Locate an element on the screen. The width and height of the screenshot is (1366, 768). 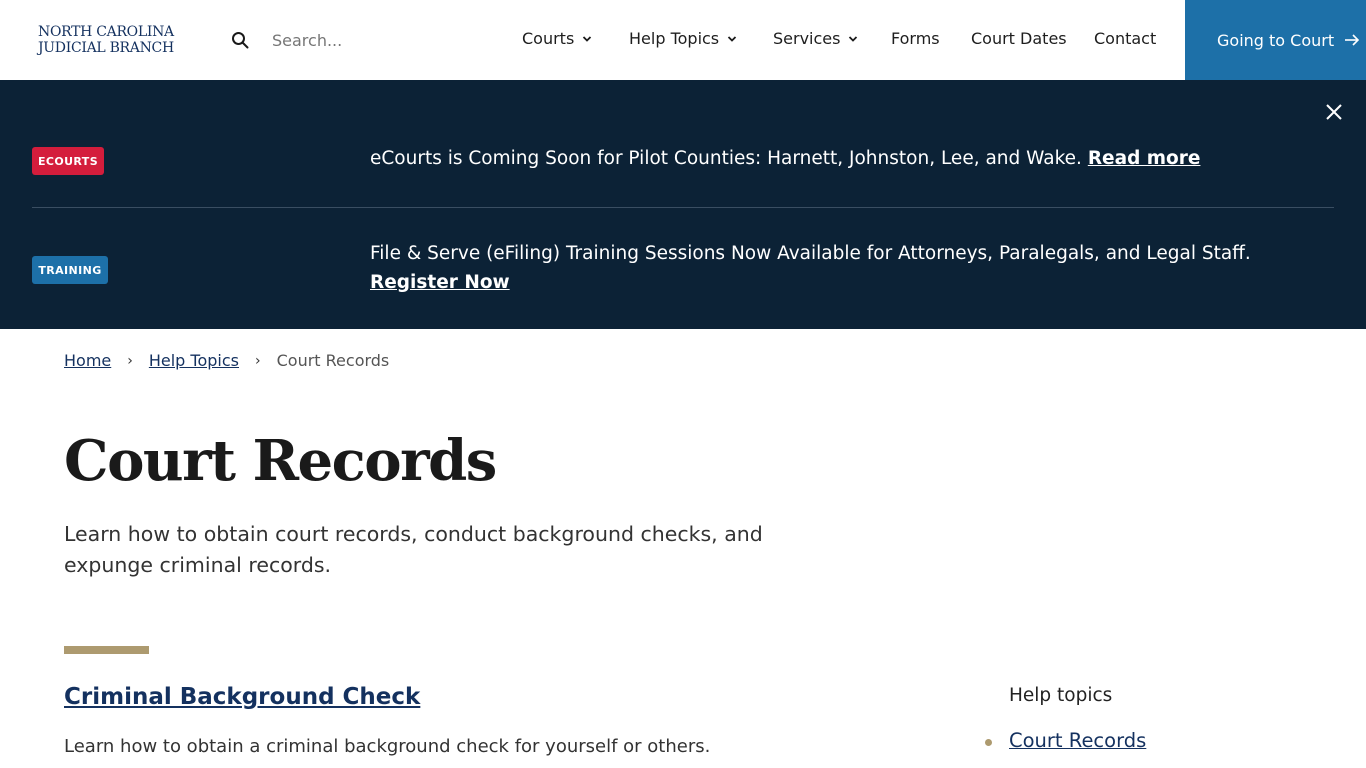
ecourts-badge: ECOURTS is located at coordinates (68, 161).